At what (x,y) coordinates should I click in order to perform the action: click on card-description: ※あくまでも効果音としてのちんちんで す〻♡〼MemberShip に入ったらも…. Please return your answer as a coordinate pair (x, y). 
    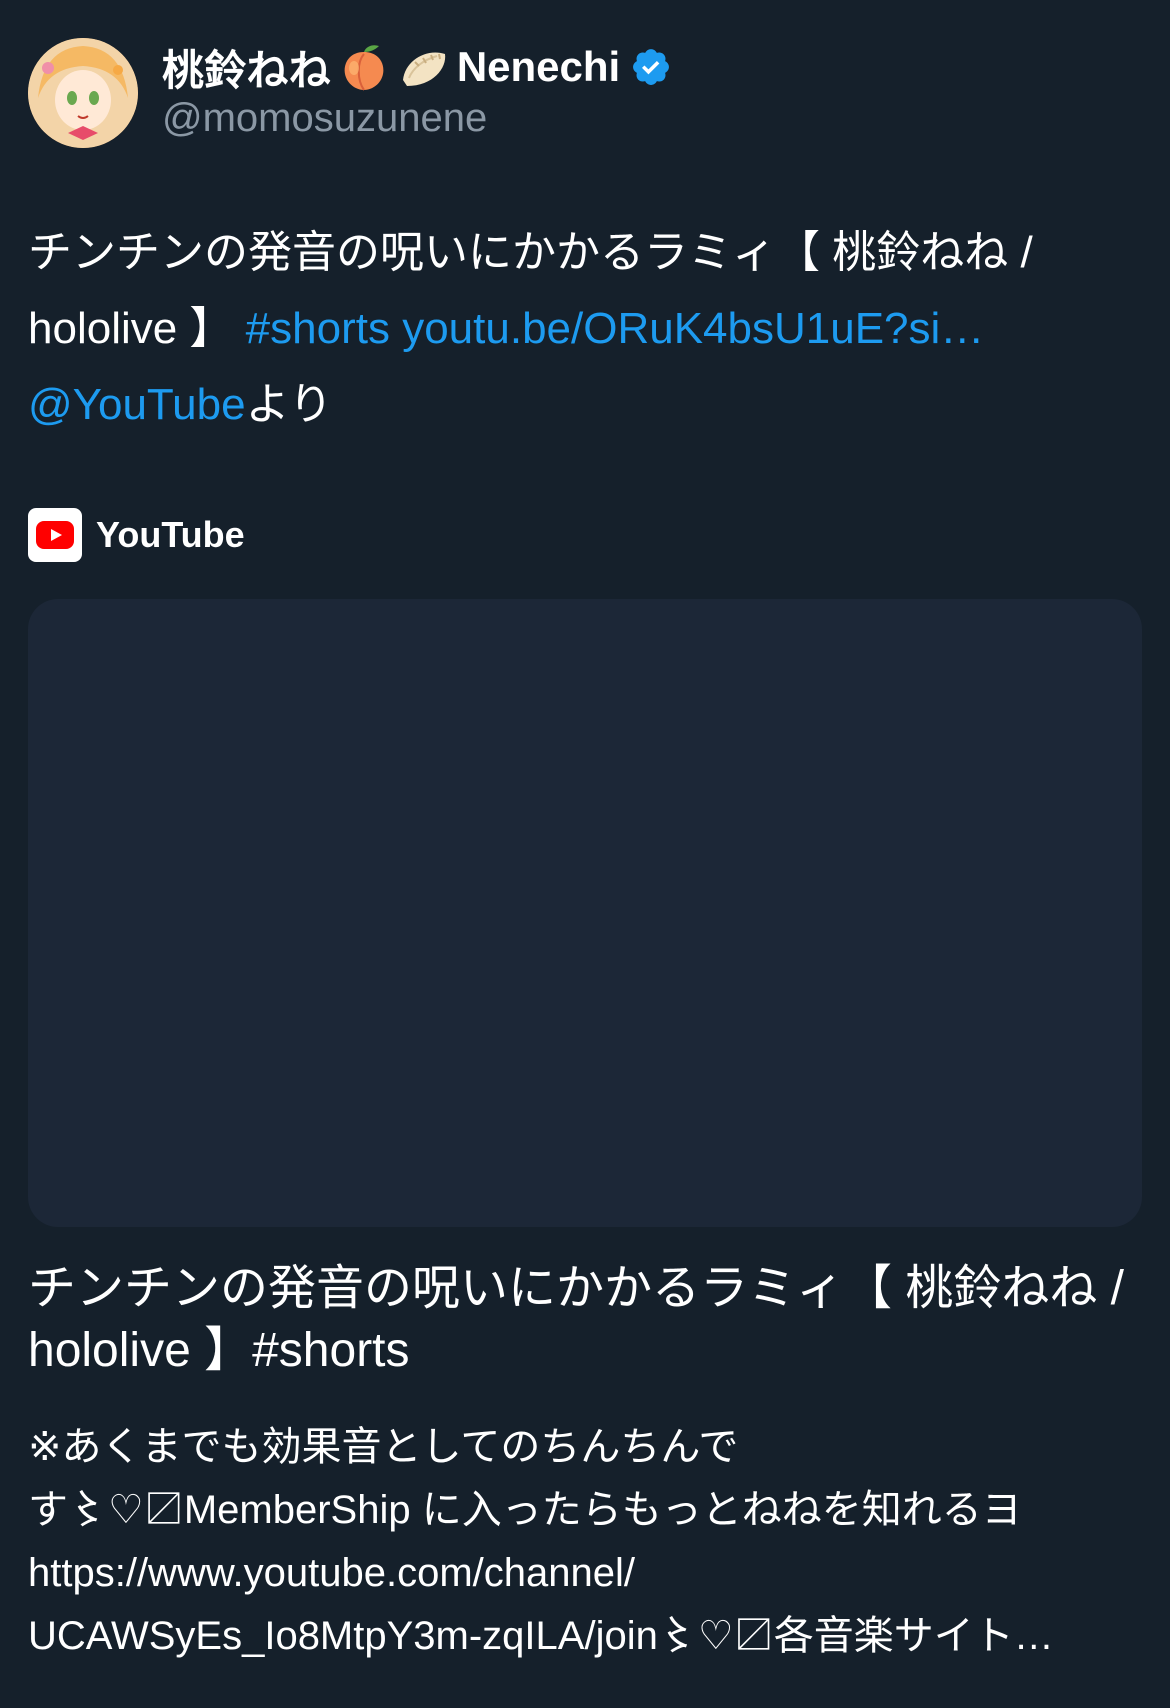
    Looking at the image, I should click on (585, 1542).